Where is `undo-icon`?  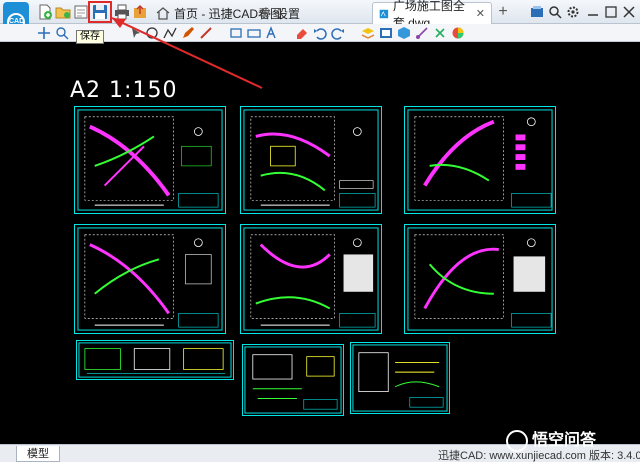 undo-icon is located at coordinates (320, 33).